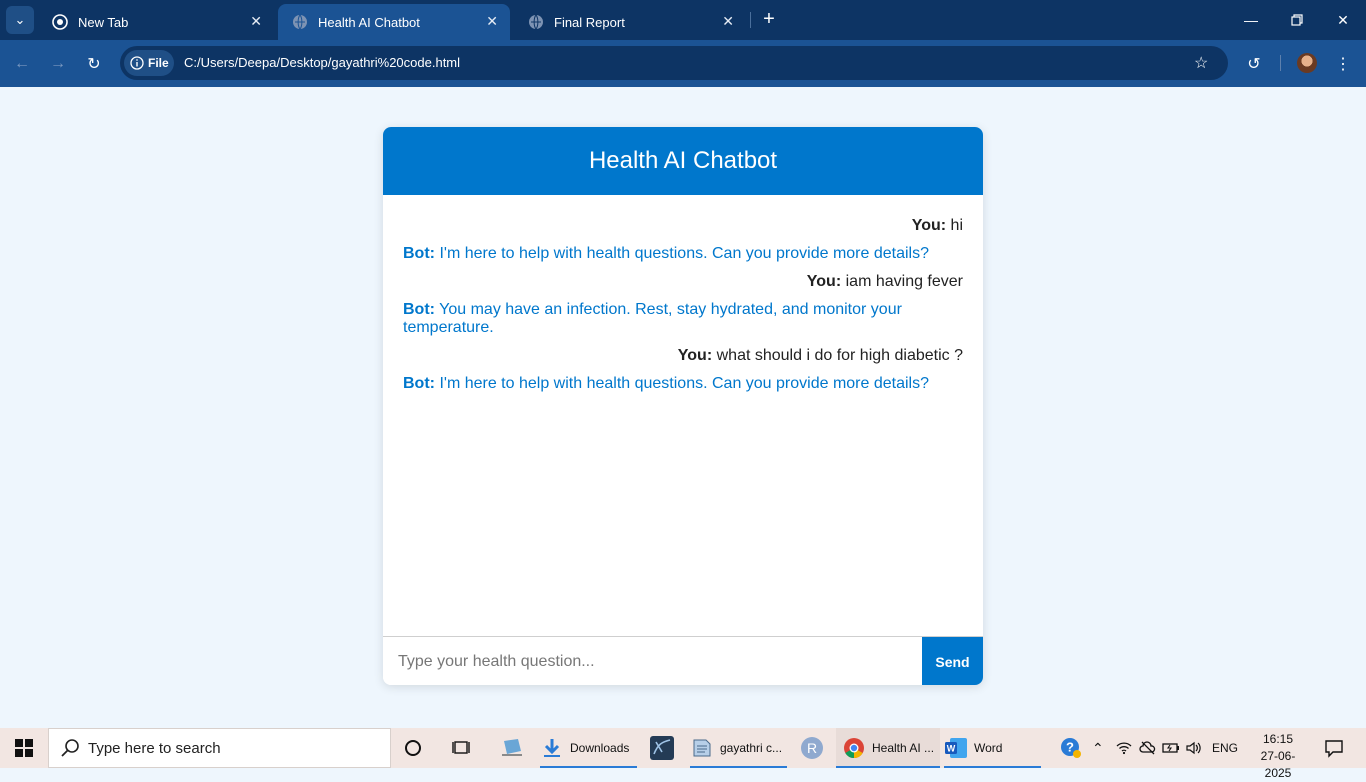  What do you see at coordinates (1307, 63) in the screenshot?
I see `profile-avatar` at bounding box center [1307, 63].